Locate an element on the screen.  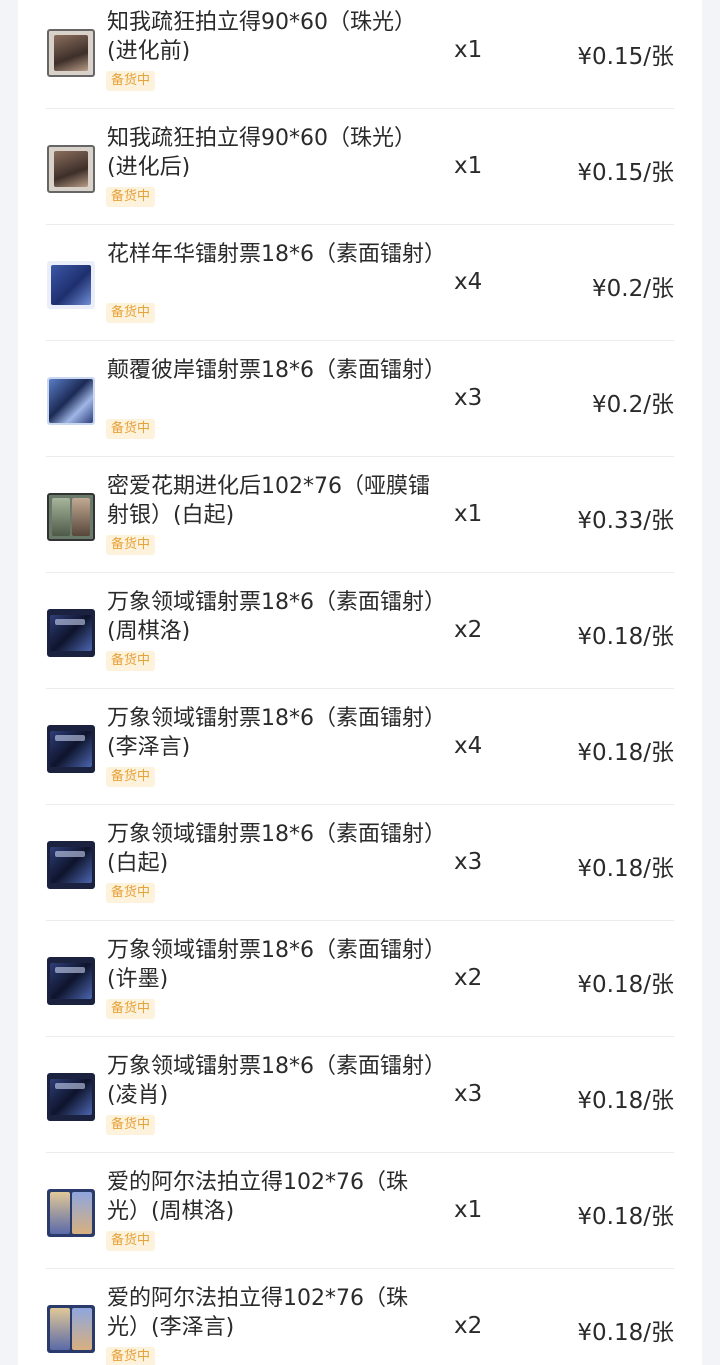
order-item-row: 万象领域镭射票18*6（素面镭射）(周棋洛) 备货中 x2 ¥0.18/张 is located at coordinates (360, 631).